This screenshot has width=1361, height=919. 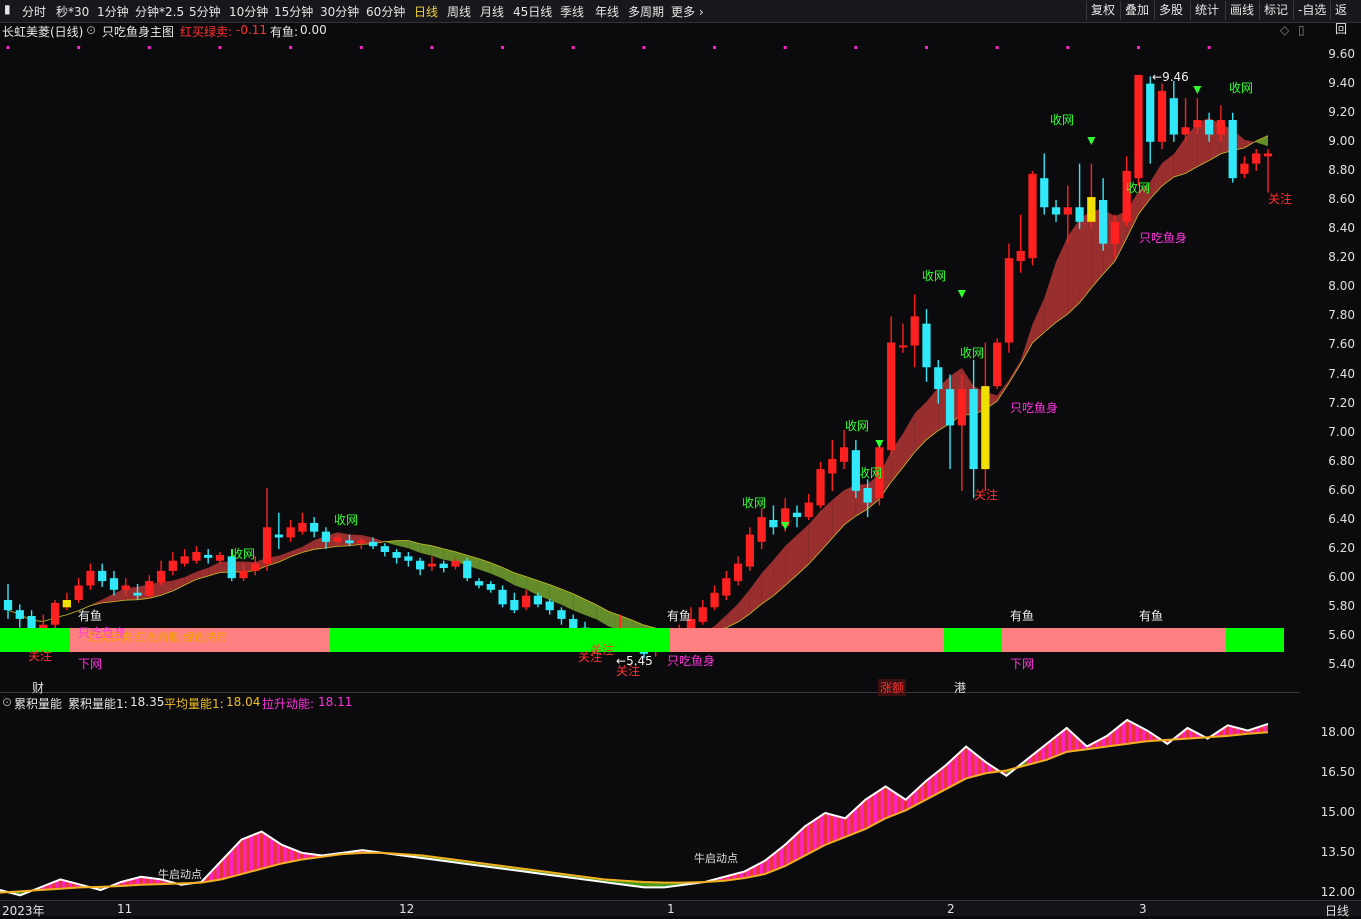 I want to click on zhichi-label: 只吃鱼身, so click(x=1163, y=238).